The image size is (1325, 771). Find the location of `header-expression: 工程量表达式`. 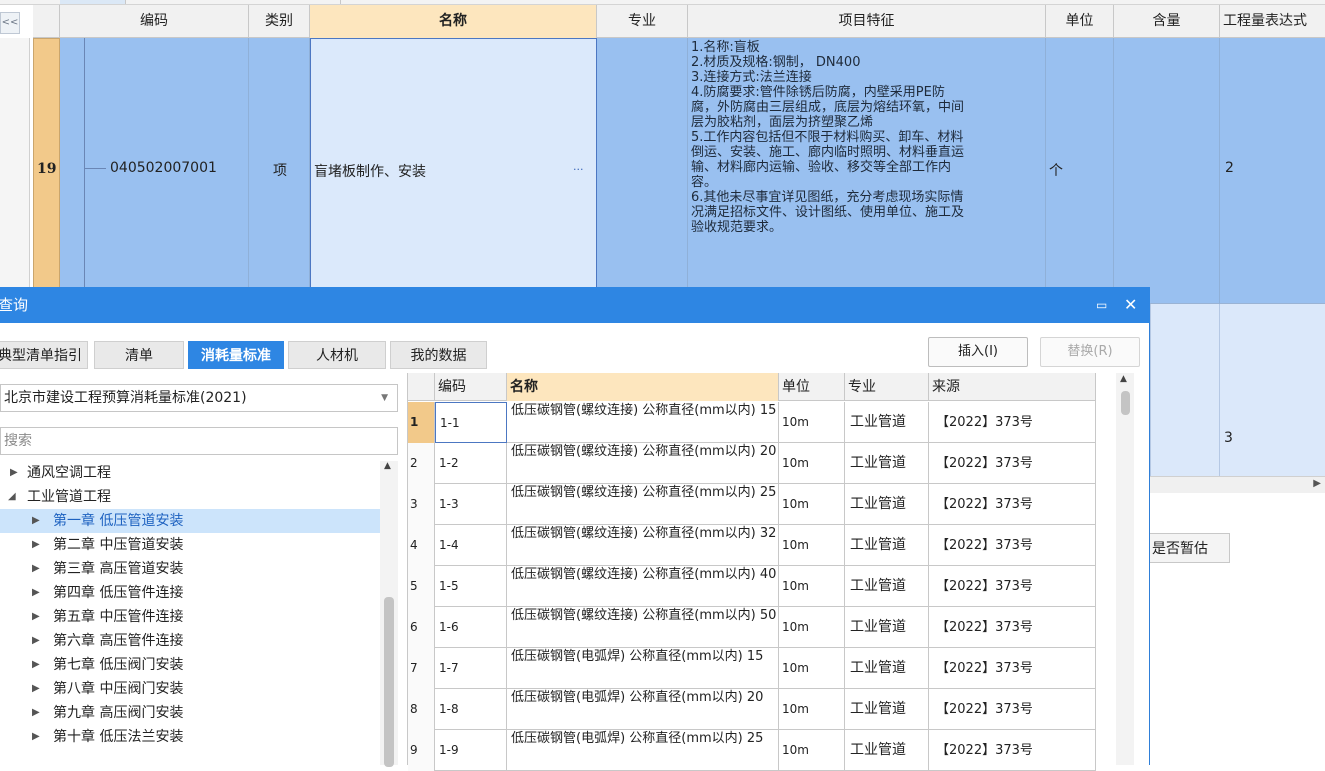

header-expression: 工程量表达式 is located at coordinates (1272, 21).